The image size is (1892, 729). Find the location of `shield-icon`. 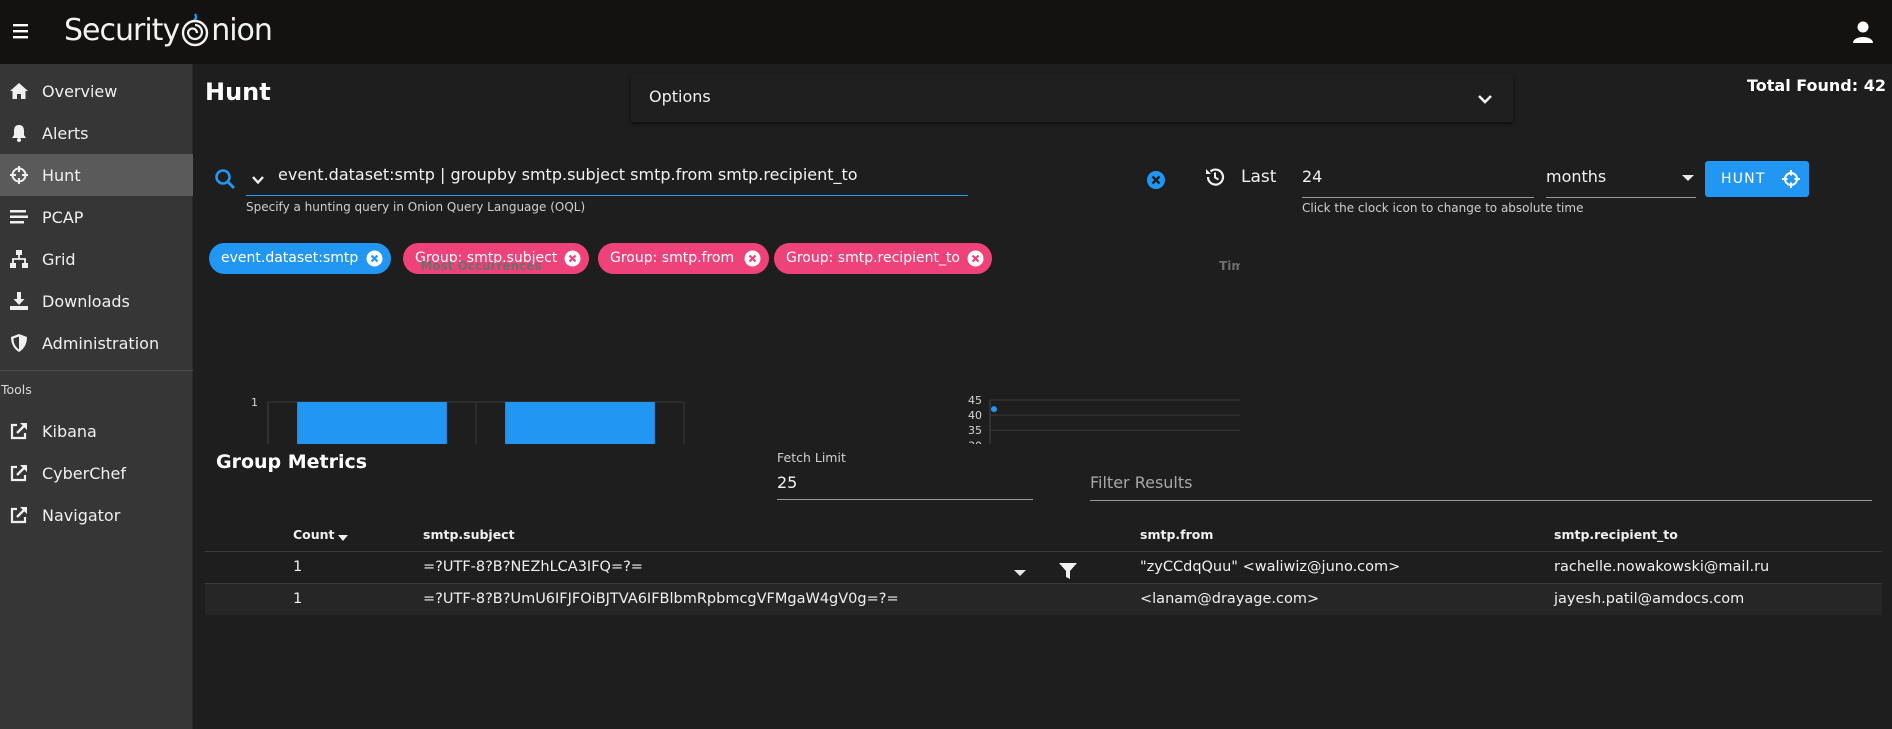

shield-icon is located at coordinates (19, 343).